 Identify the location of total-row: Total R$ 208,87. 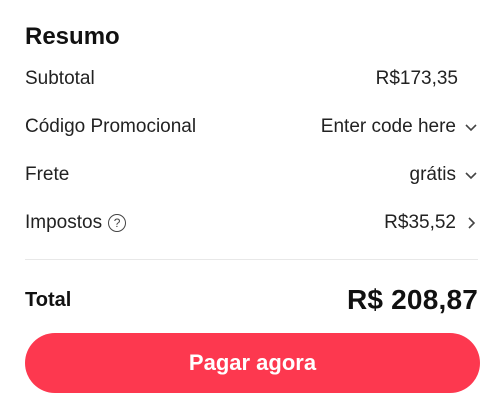
(251, 300).